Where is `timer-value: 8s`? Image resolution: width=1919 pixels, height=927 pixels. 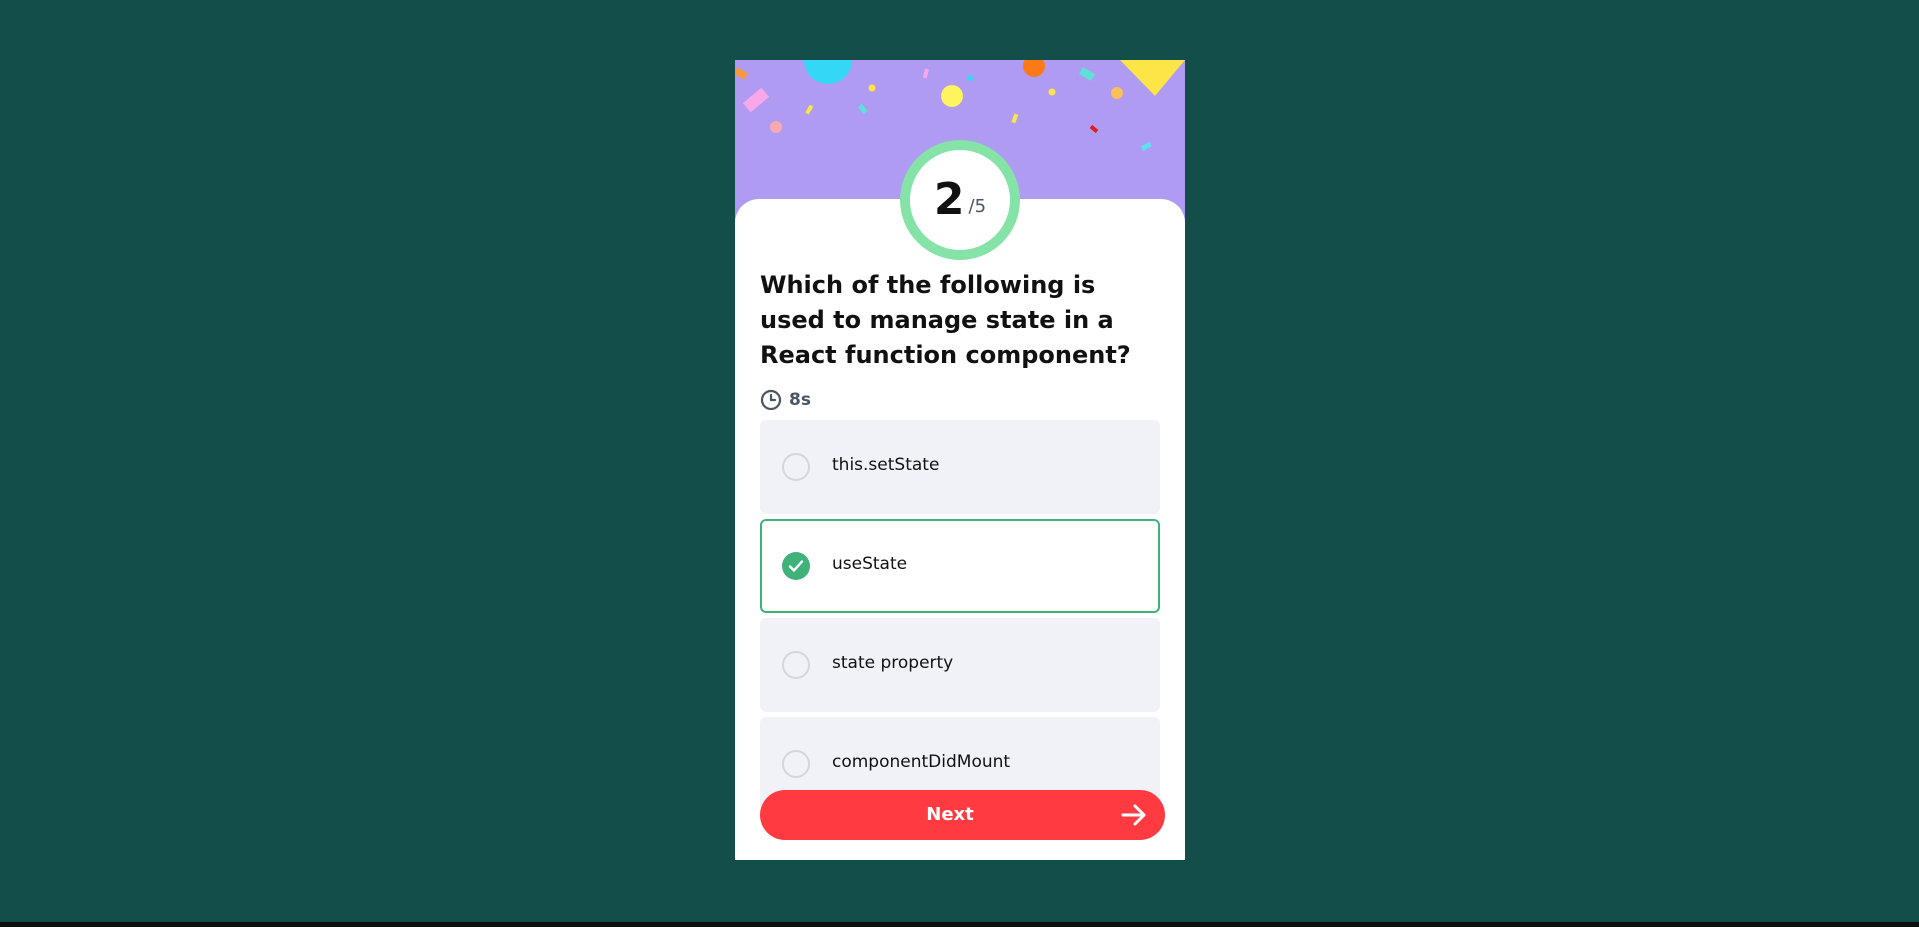 timer-value: 8s is located at coordinates (800, 400).